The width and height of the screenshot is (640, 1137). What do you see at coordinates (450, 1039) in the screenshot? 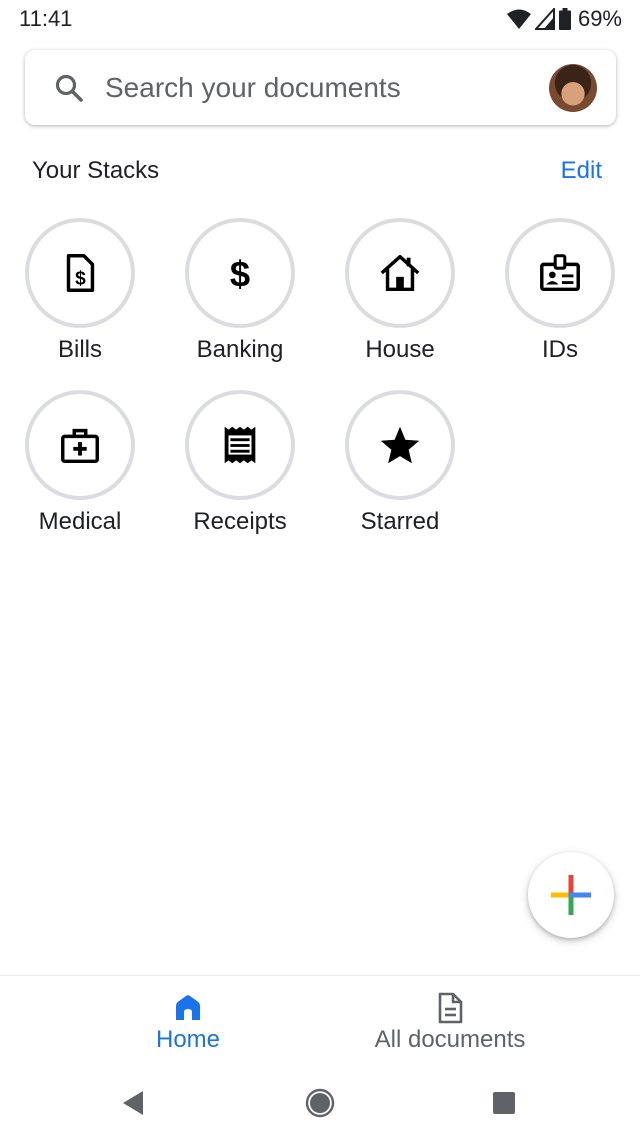
I see `nav-label: All documents` at bounding box center [450, 1039].